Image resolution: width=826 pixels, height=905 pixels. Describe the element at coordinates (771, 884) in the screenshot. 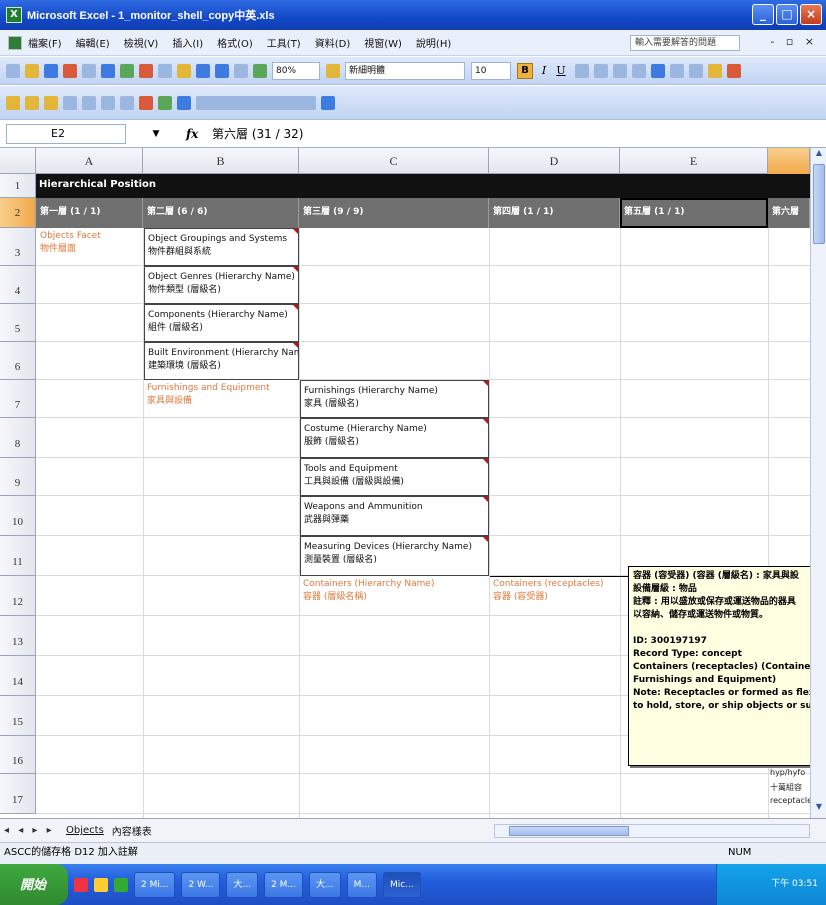

I see `system-tray-clock: 下午 03:51` at that location.